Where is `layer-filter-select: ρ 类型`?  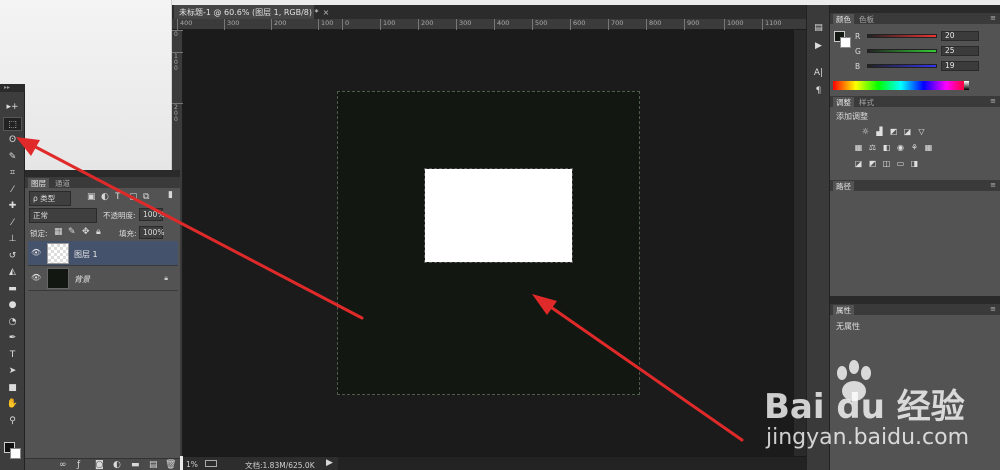 layer-filter-select: ρ 类型 is located at coordinates (50, 198).